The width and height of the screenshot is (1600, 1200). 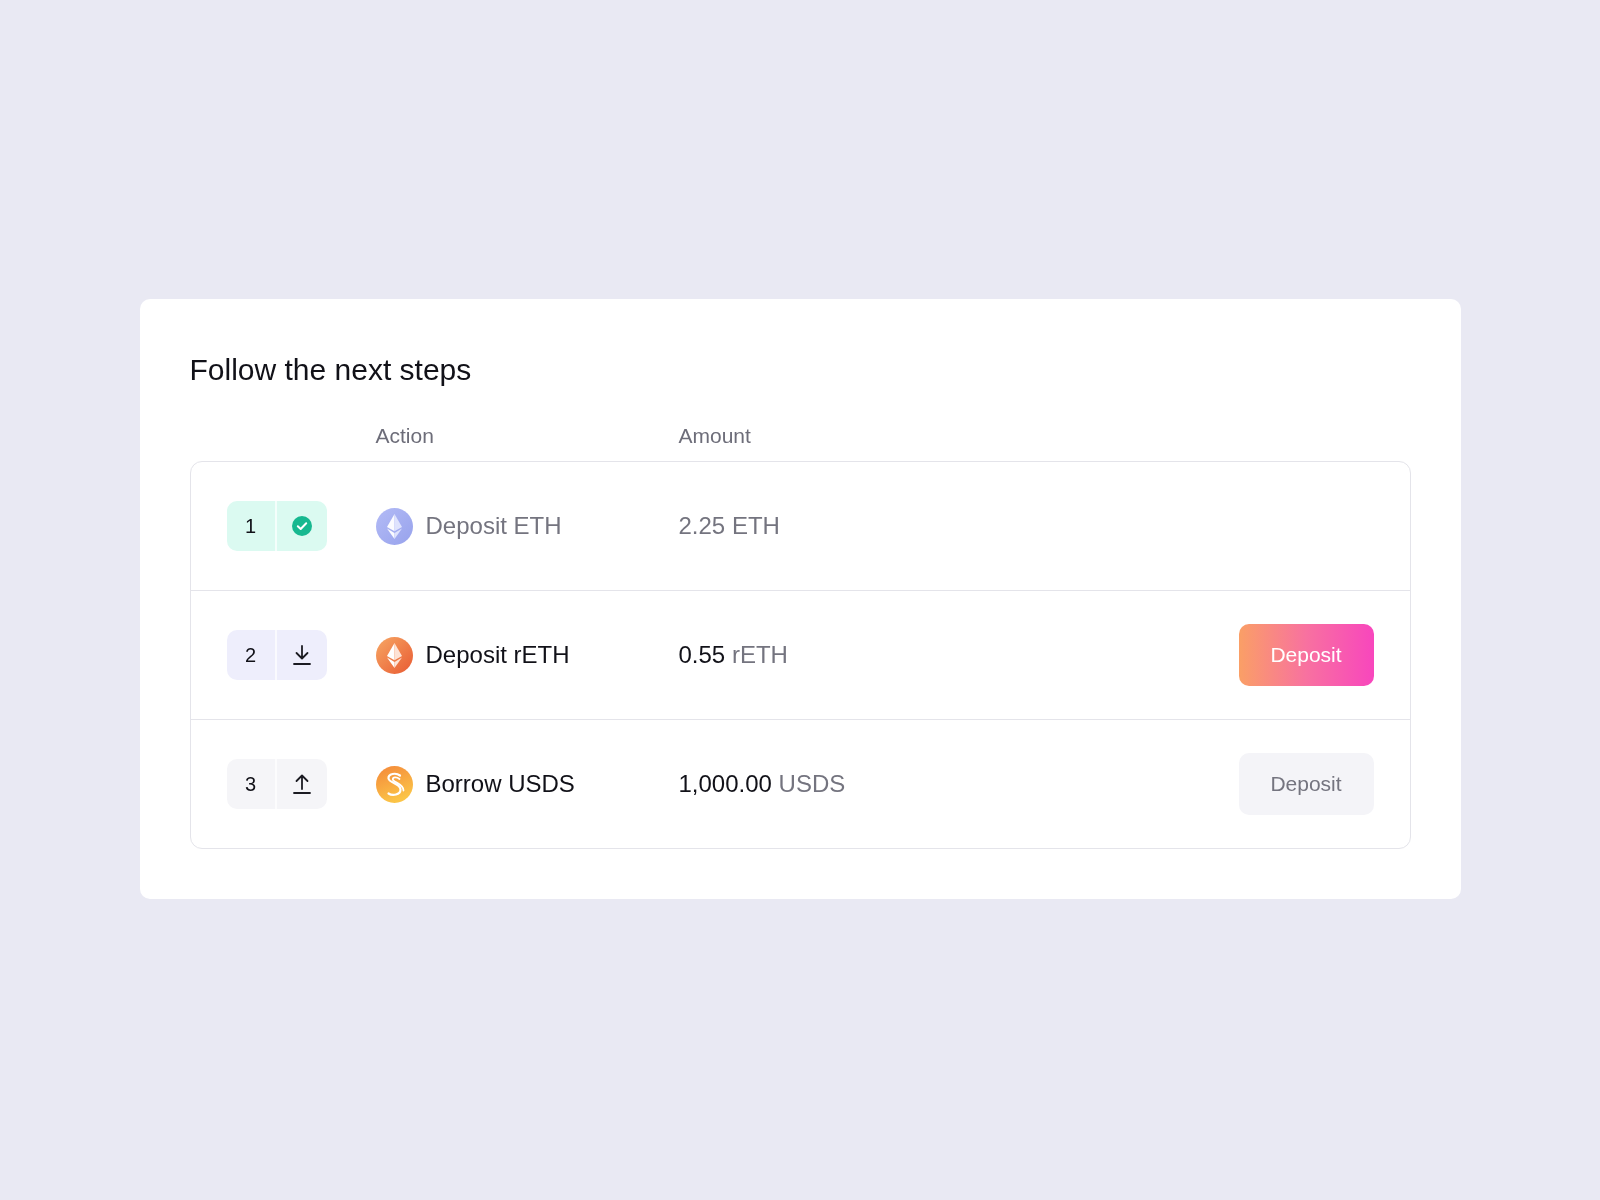 What do you see at coordinates (1306, 655) in the screenshot?
I see `deposit-button: Deposit` at bounding box center [1306, 655].